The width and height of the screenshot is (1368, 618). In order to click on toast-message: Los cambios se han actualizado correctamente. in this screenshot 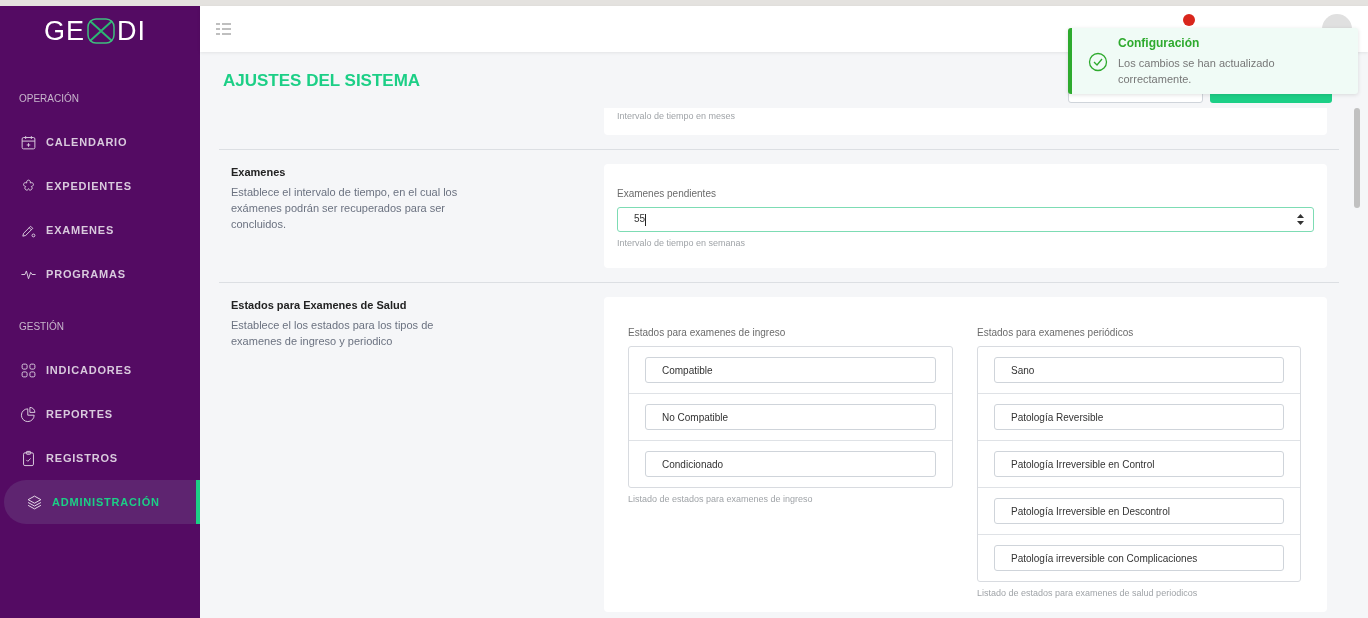, I will do `click(1197, 71)`.